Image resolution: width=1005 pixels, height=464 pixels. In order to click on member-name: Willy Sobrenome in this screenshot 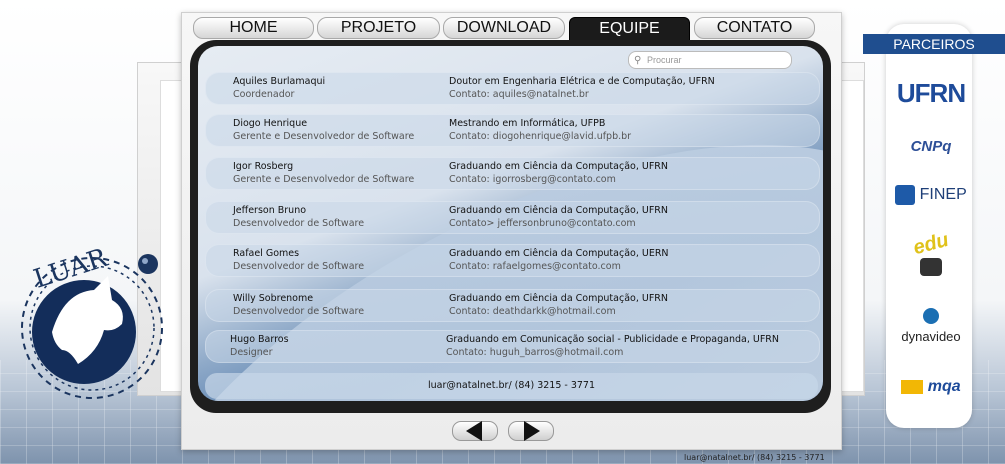, I will do `click(273, 298)`.